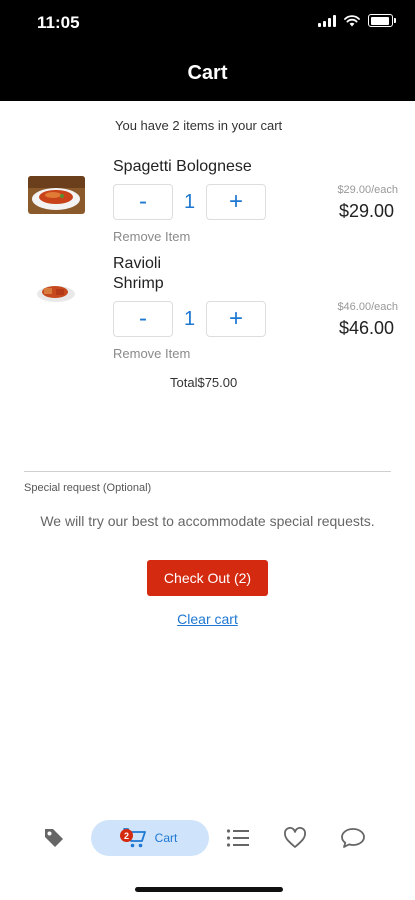 Image resolution: width=415 pixels, height=900 pixels. What do you see at coordinates (137, 263) in the screenshot?
I see `item-name-line: Ravioli` at bounding box center [137, 263].